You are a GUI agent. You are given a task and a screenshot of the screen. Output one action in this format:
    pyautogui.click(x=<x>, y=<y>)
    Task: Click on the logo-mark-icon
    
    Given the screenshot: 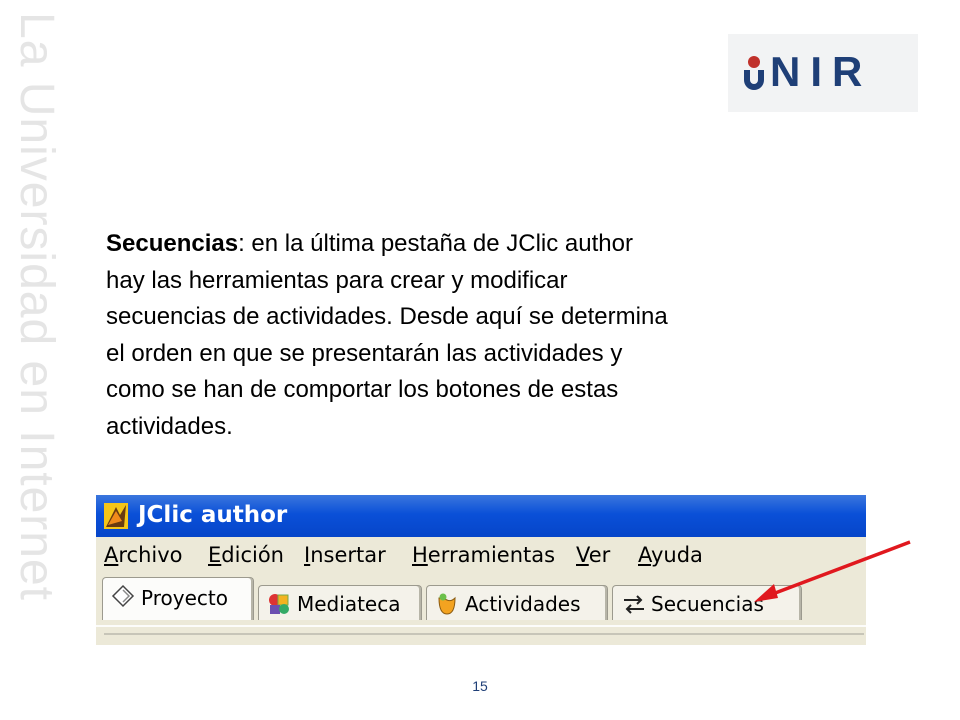 What is the action you would take?
    pyautogui.click(x=754, y=73)
    